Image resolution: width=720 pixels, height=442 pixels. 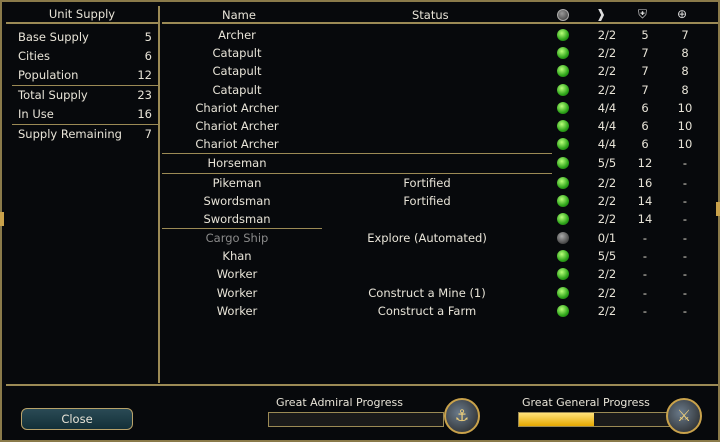 What do you see at coordinates (2, 219) in the screenshot?
I see `left-edge-tab` at bounding box center [2, 219].